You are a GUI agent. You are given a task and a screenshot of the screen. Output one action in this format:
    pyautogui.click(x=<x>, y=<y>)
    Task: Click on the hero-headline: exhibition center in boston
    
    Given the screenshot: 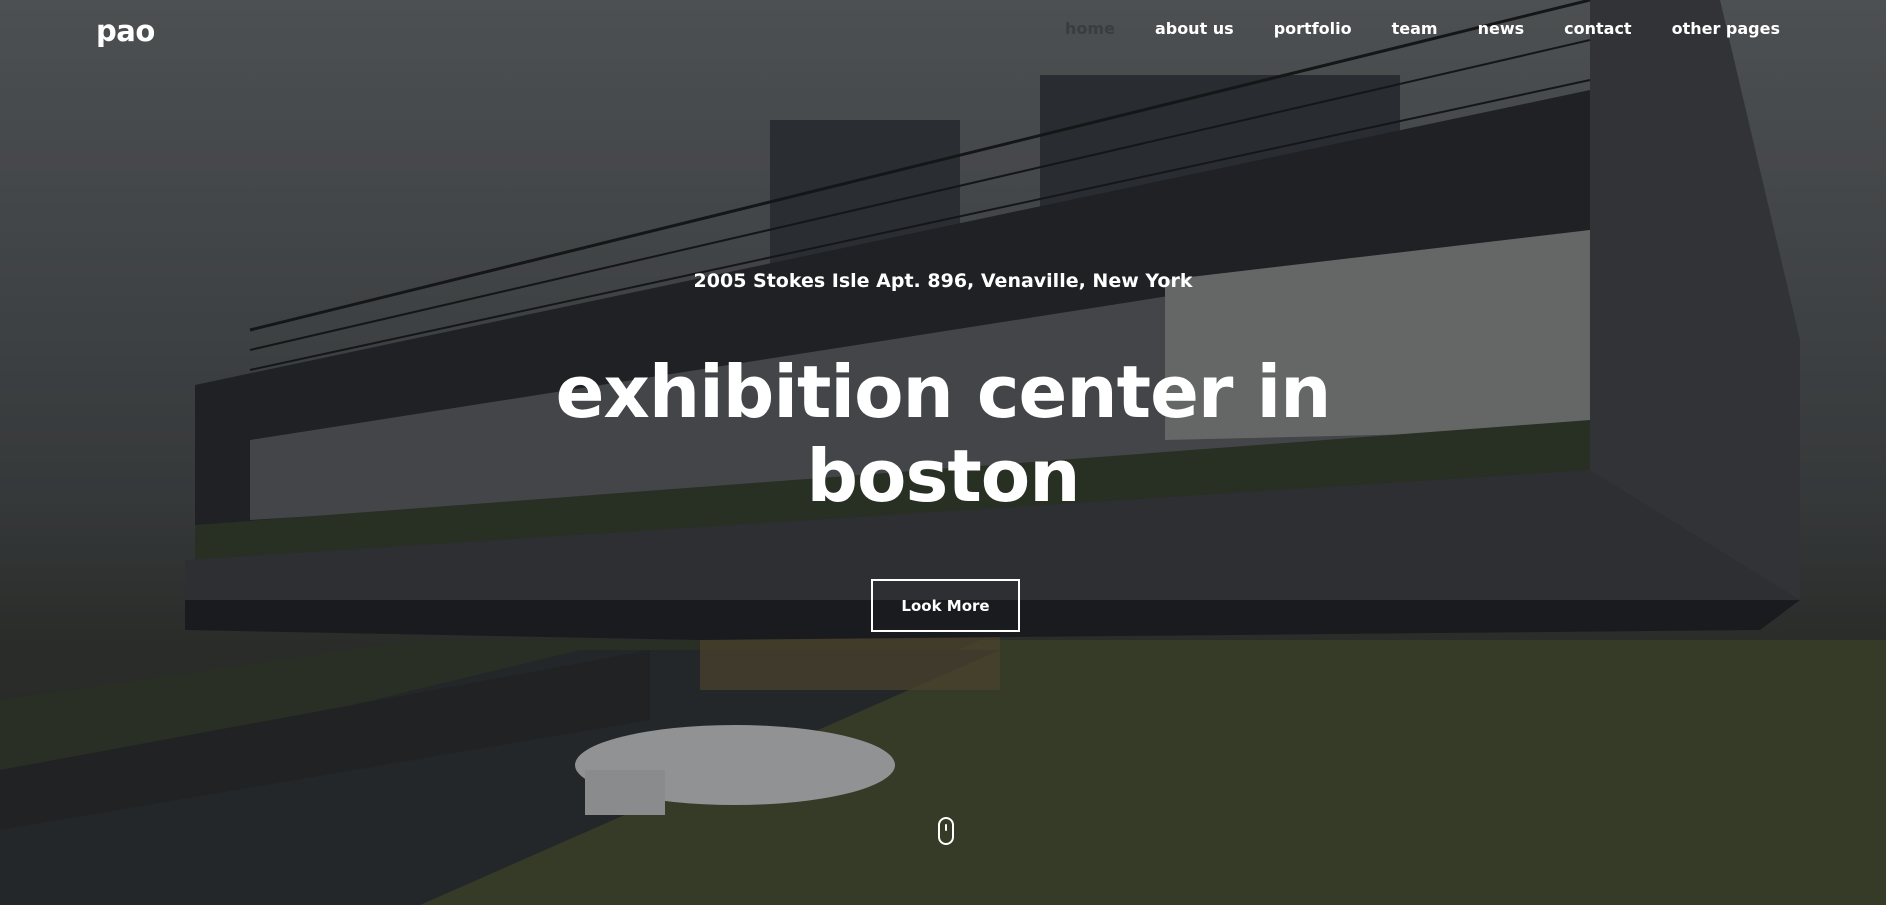 What is the action you would take?
    pyautogui.click(x=943, y=434)
    